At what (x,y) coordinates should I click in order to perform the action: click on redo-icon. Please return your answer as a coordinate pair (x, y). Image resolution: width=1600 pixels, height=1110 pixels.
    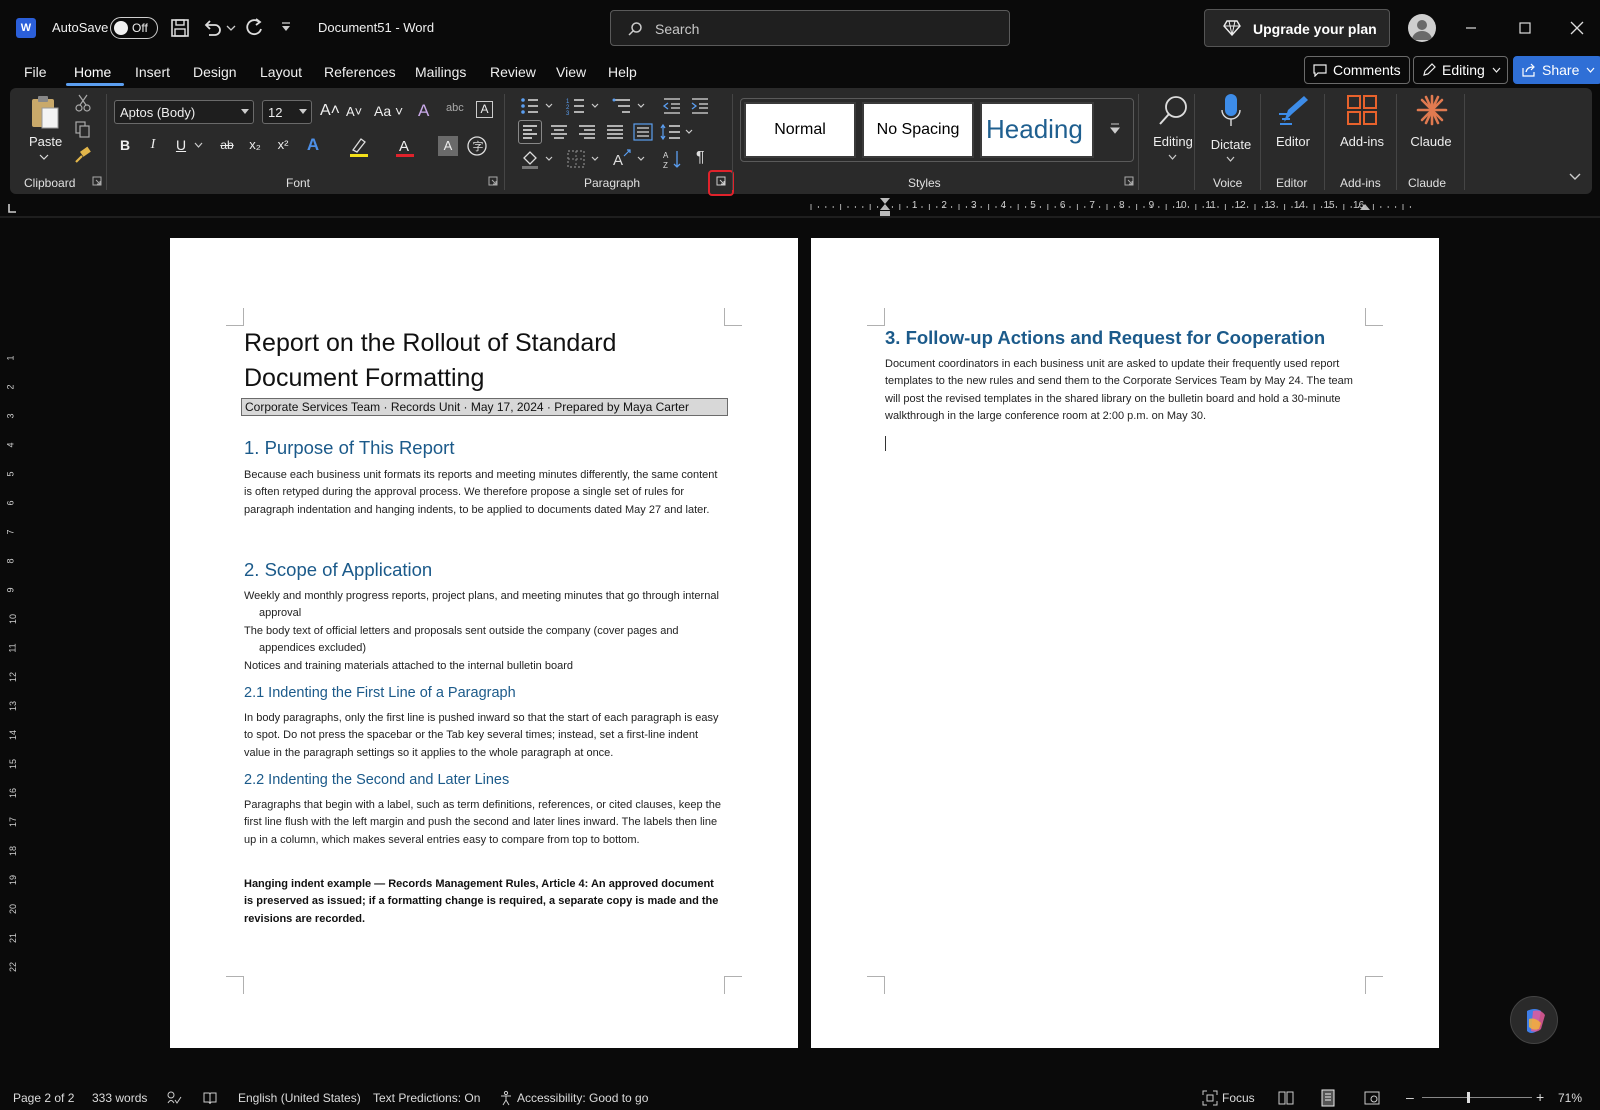
    Looking at the image, I should click on (254, 28).